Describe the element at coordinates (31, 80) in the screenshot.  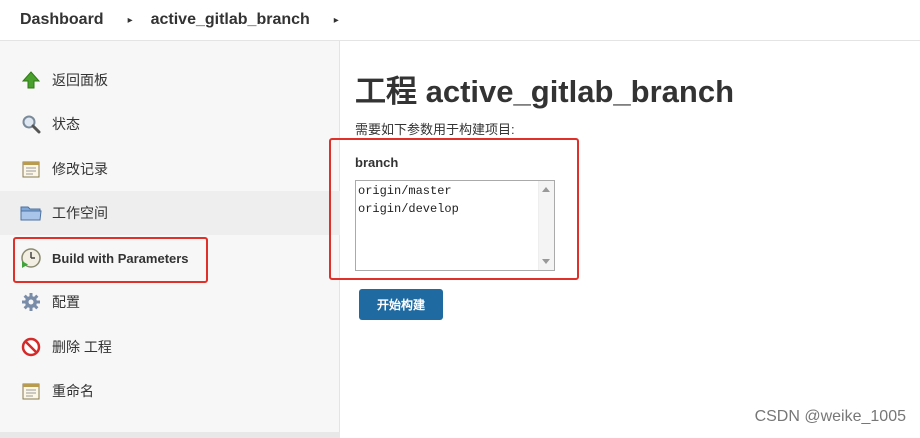
I see `up-arrow-icon` at that location.